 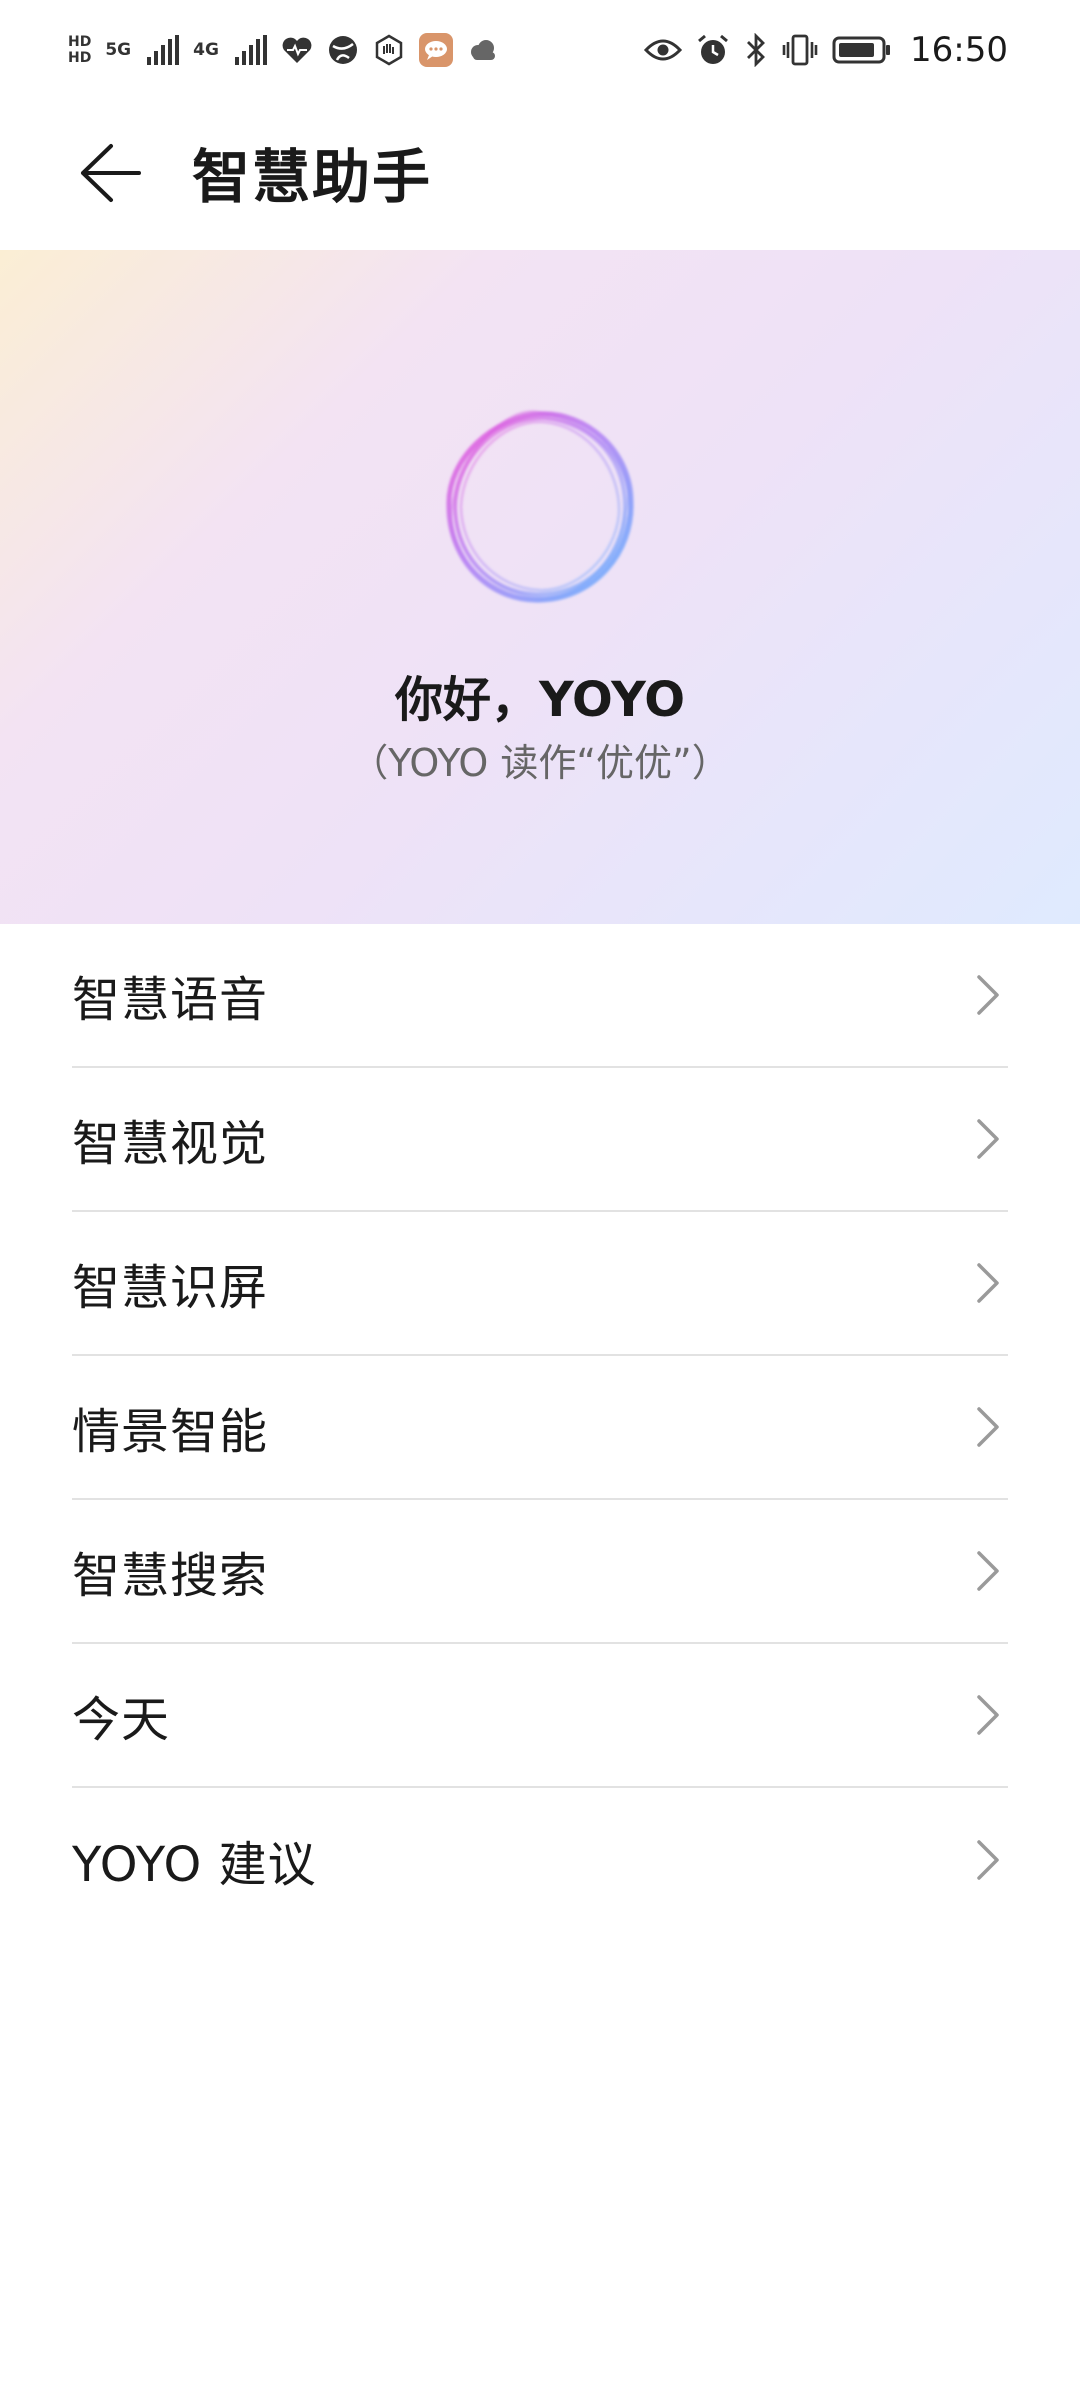 I want to click on status-left: HD HD 5G 4G, so click(x=283, y=50).